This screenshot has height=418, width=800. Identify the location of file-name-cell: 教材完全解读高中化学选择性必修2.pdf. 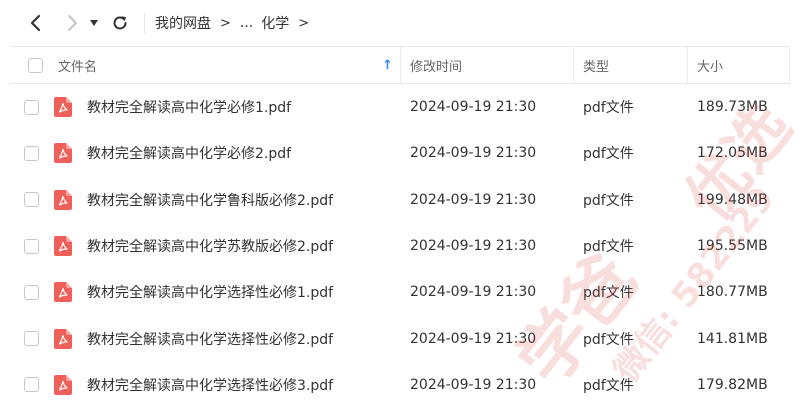
(225, 338).